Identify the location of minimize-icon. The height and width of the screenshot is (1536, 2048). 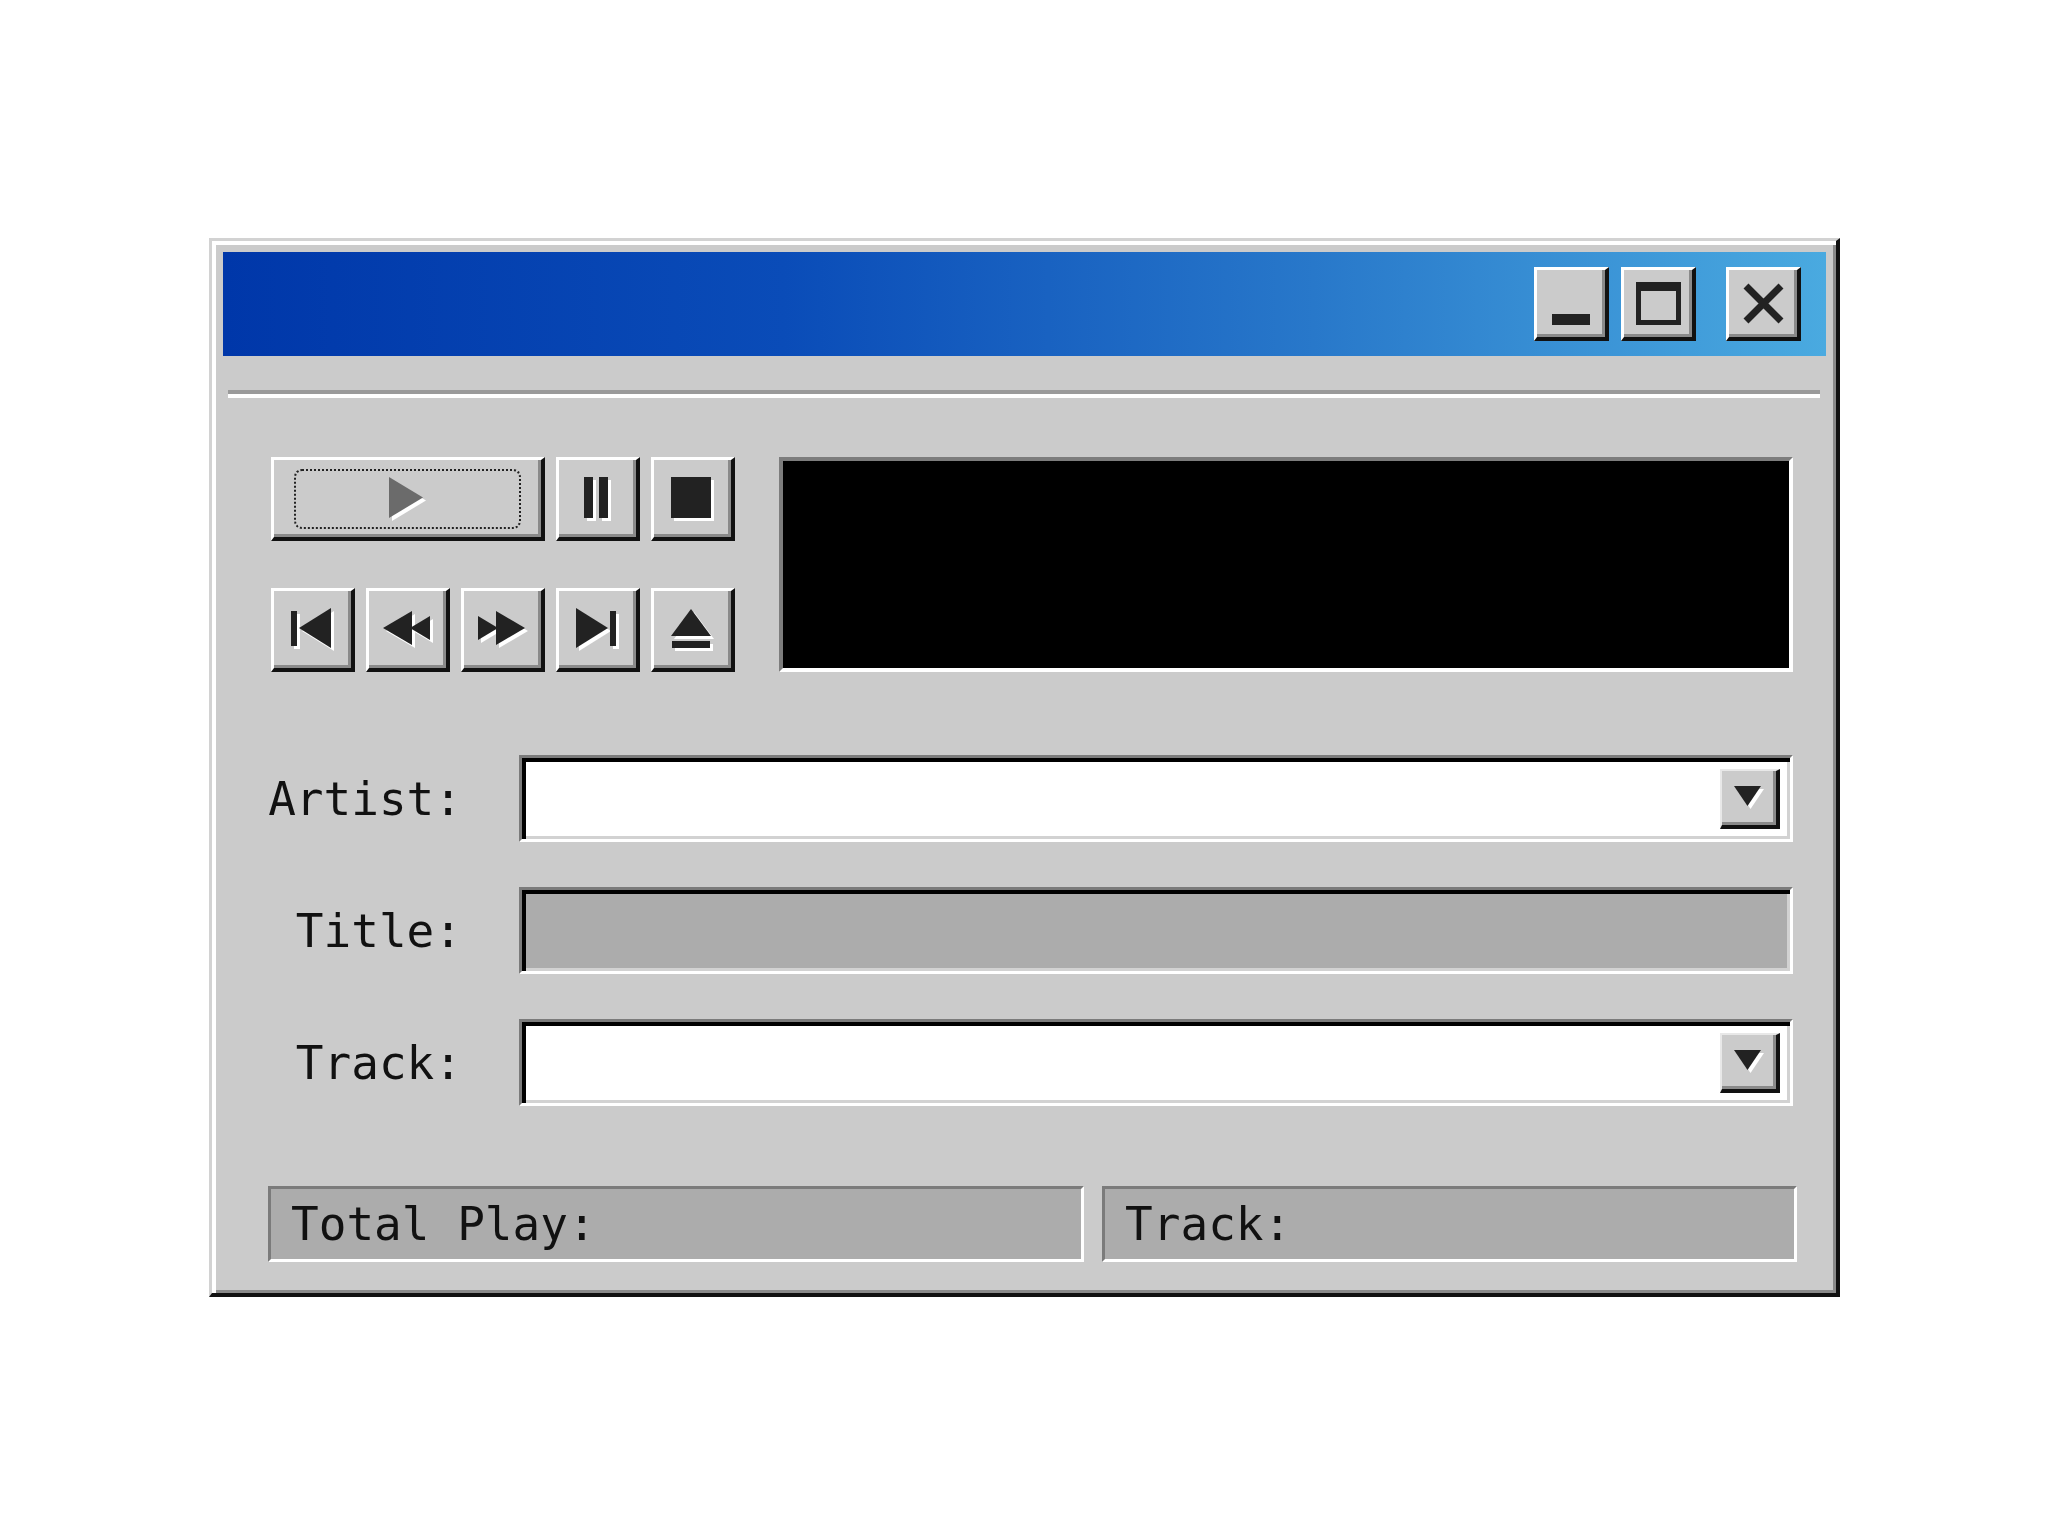
(1571, 319).